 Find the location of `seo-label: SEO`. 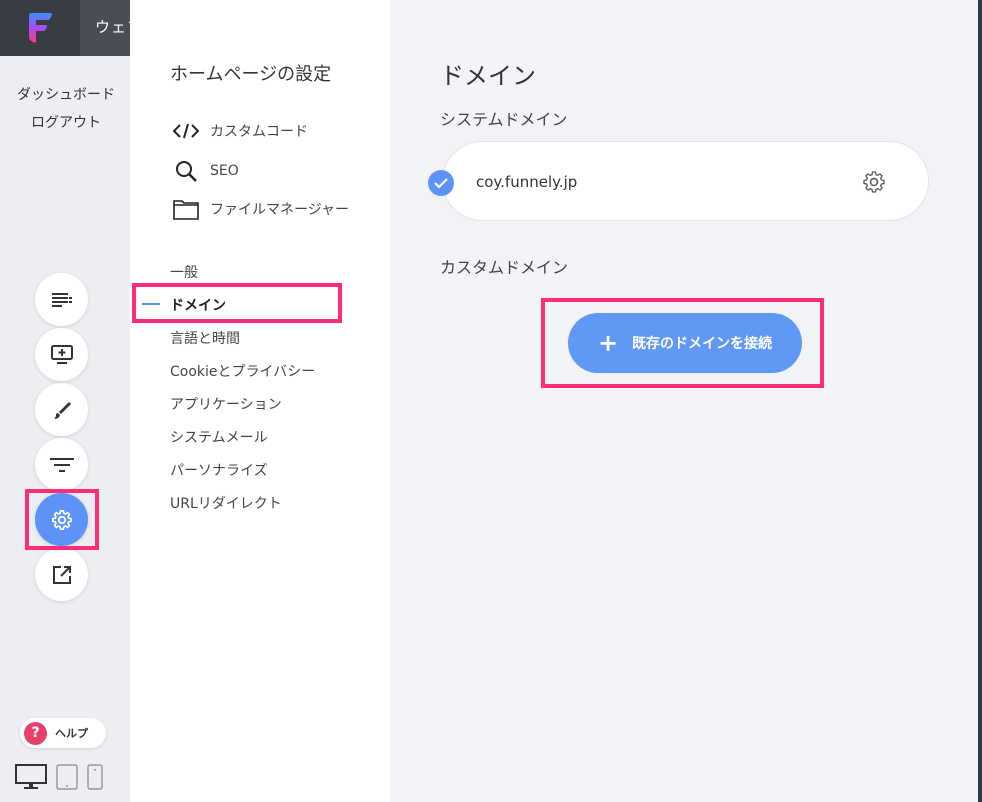

seo-label: SEO is located at coordinates (224, 171).